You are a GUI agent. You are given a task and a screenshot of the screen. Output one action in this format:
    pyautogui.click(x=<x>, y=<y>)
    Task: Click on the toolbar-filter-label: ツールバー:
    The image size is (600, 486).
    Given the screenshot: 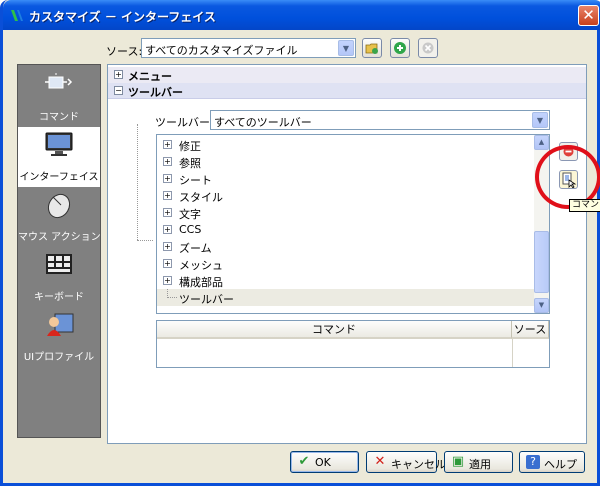 What is the action you would take?
    pyautogui.click(x=184, y=122)
    